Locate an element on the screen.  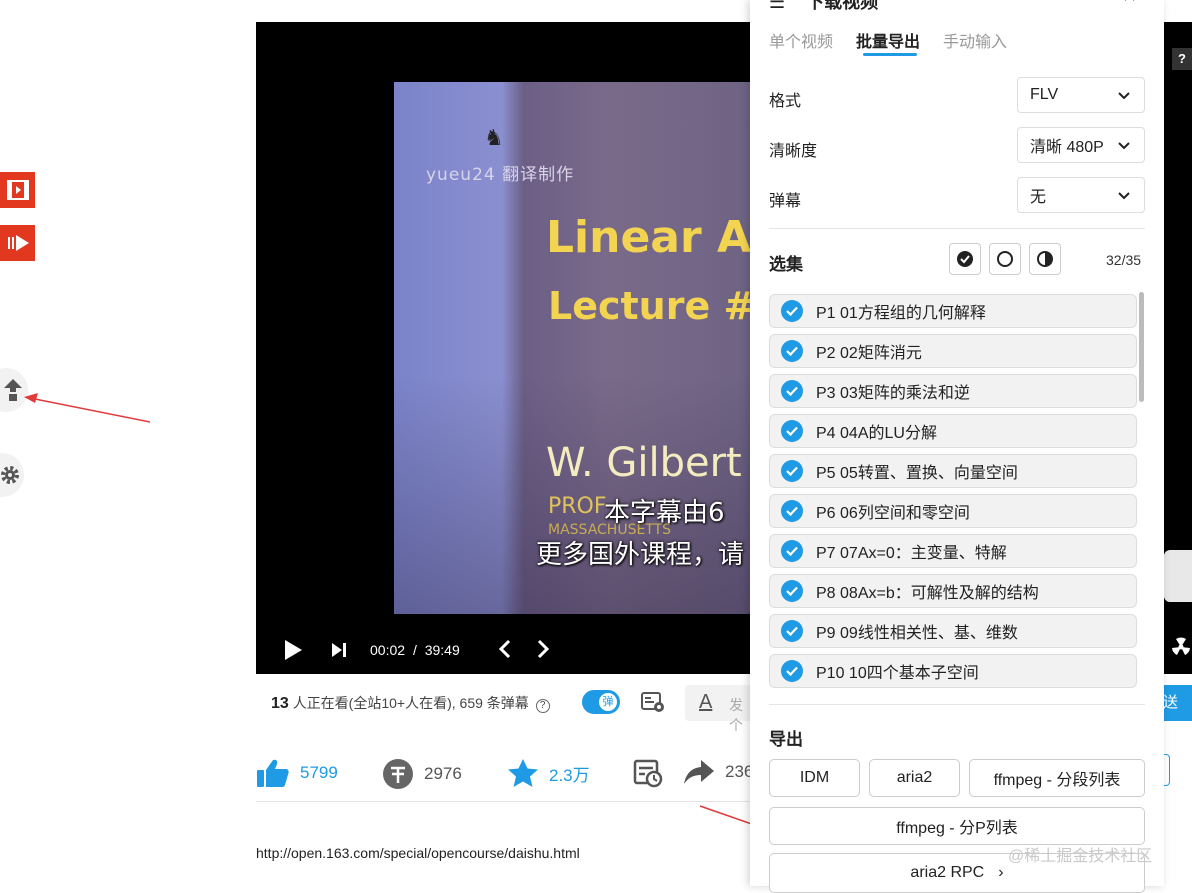
select-episodes-label: 选集 is located at coordinates (786, 264).